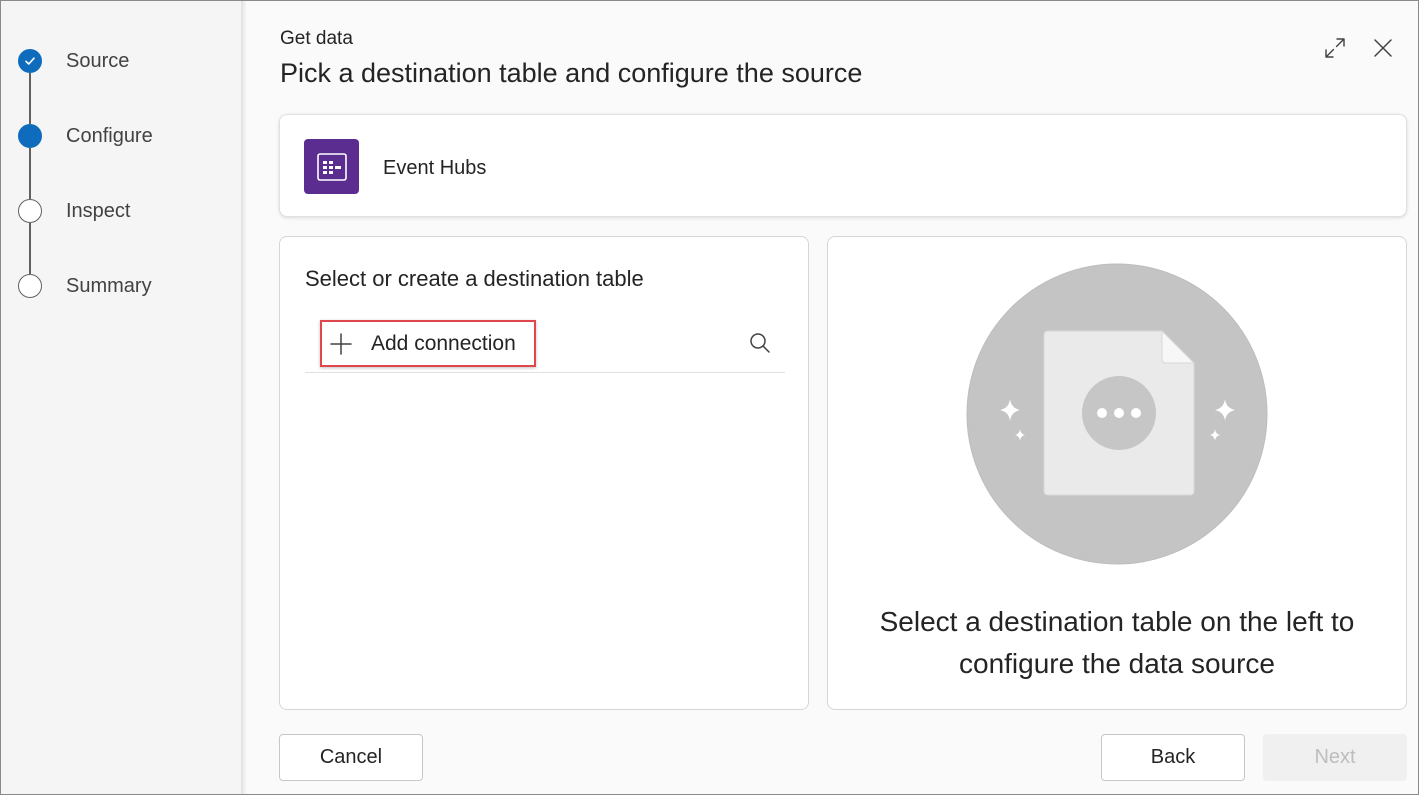  What do you see at coordinates (474, 278) in the screenshot?
I see `panel-heading: Select or create a destination table` at bounding box center [474, 278].